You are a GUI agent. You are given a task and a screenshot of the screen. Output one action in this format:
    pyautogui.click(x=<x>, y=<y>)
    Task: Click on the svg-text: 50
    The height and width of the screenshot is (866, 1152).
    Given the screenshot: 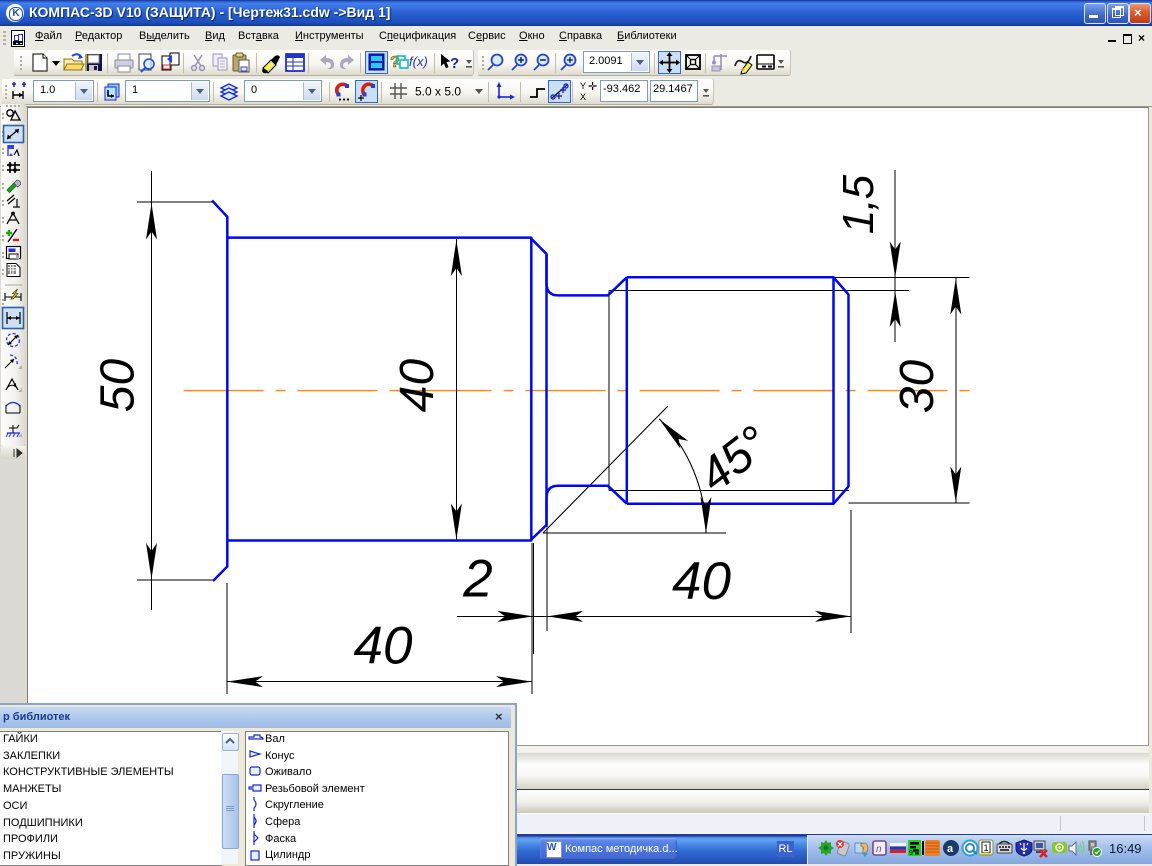 What is the action you would take?
    pyautogui.click(x=117, y=386)
    